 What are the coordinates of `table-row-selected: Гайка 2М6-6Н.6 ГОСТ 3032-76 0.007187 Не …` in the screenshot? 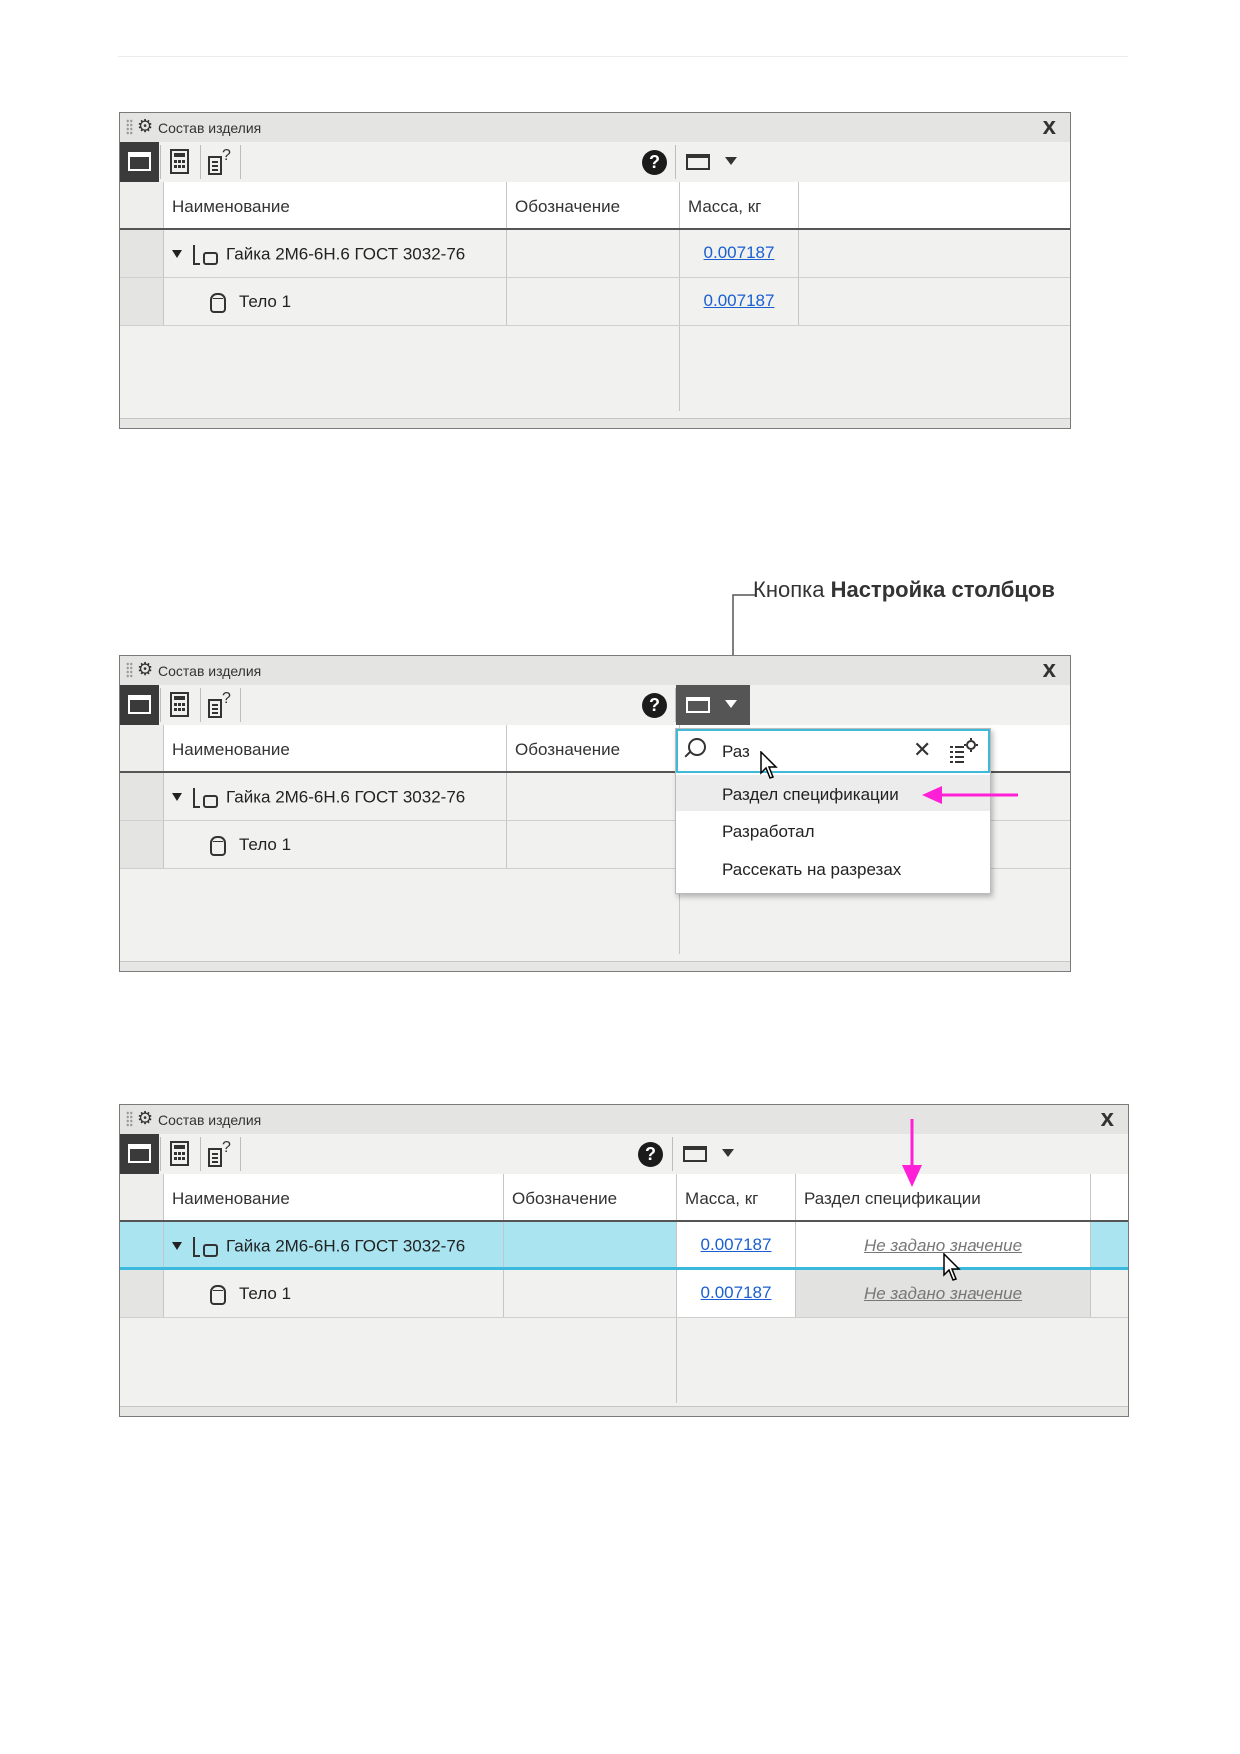 It's located at (624, 1246).